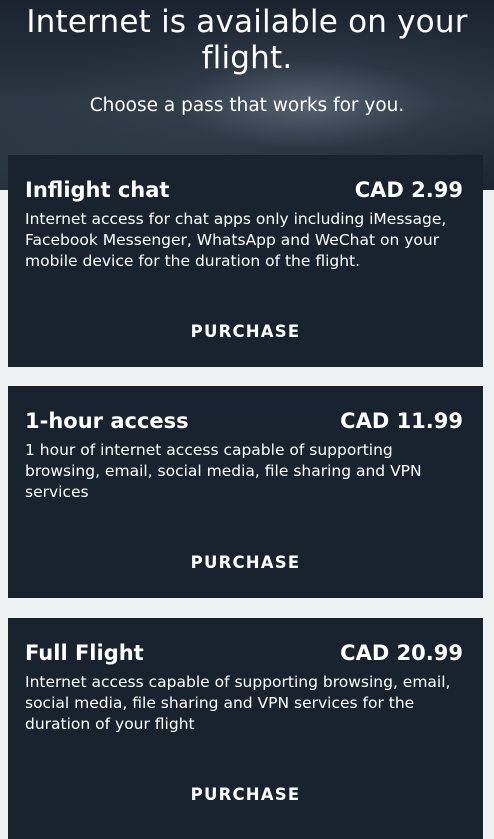  What do you see at coordinates (247, 40) in the screenshot?
I see `page-title: Internet is available on your flight.` at bounding box center [247, 40].